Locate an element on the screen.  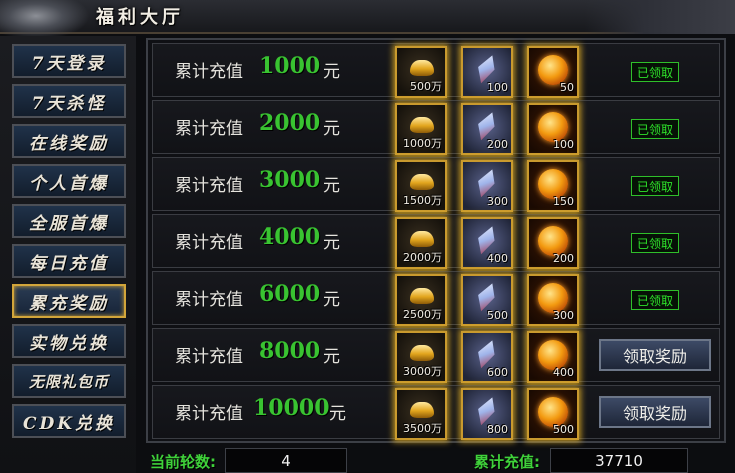
row-amount: 4000 is located at coordinates (290, 237).